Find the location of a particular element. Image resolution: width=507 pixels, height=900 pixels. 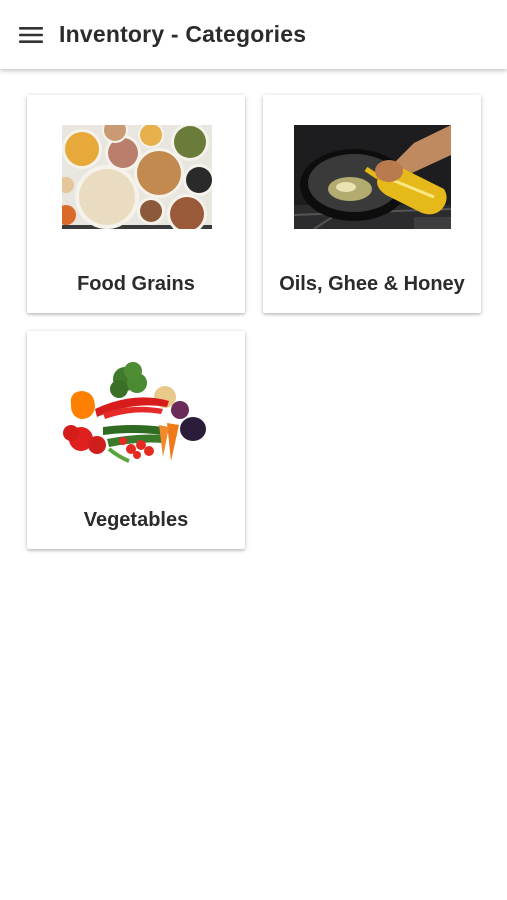

category-label: Food Grains is located at coordinates (136, 284).